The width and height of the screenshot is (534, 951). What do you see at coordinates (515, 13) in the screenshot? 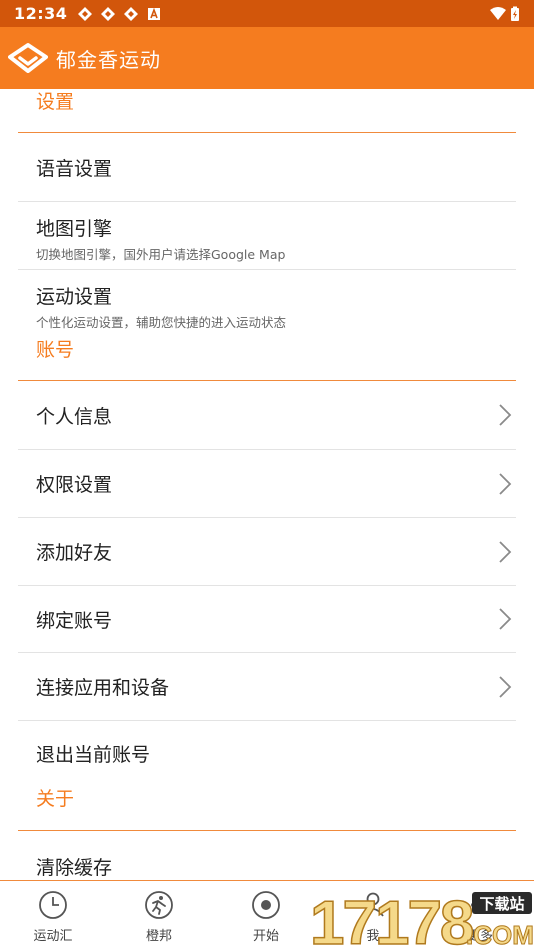
I see `battery-icon` at bounding box center [515, 13].